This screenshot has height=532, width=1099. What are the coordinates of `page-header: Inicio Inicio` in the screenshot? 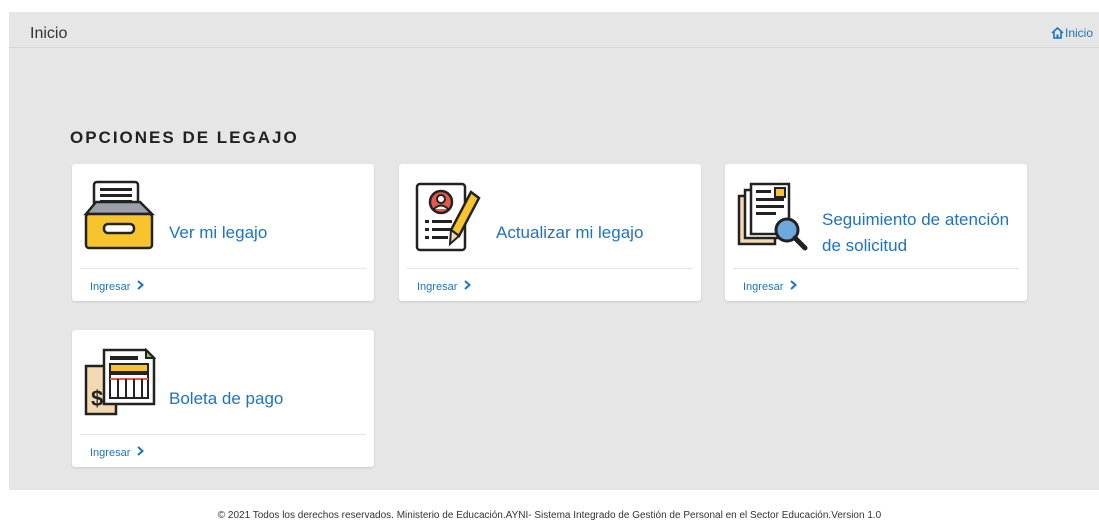 It's located at (554, 30).